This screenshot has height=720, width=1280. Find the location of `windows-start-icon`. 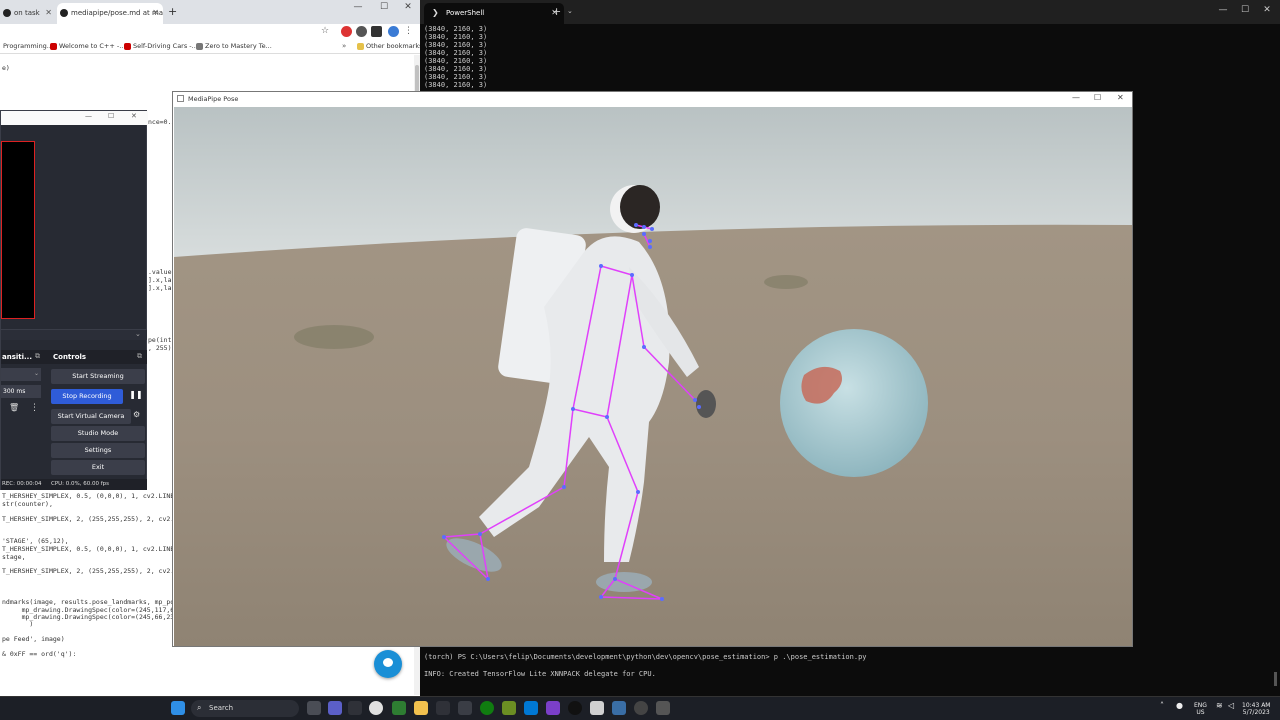

windows-start-icon is located at coordinates (178, 708).